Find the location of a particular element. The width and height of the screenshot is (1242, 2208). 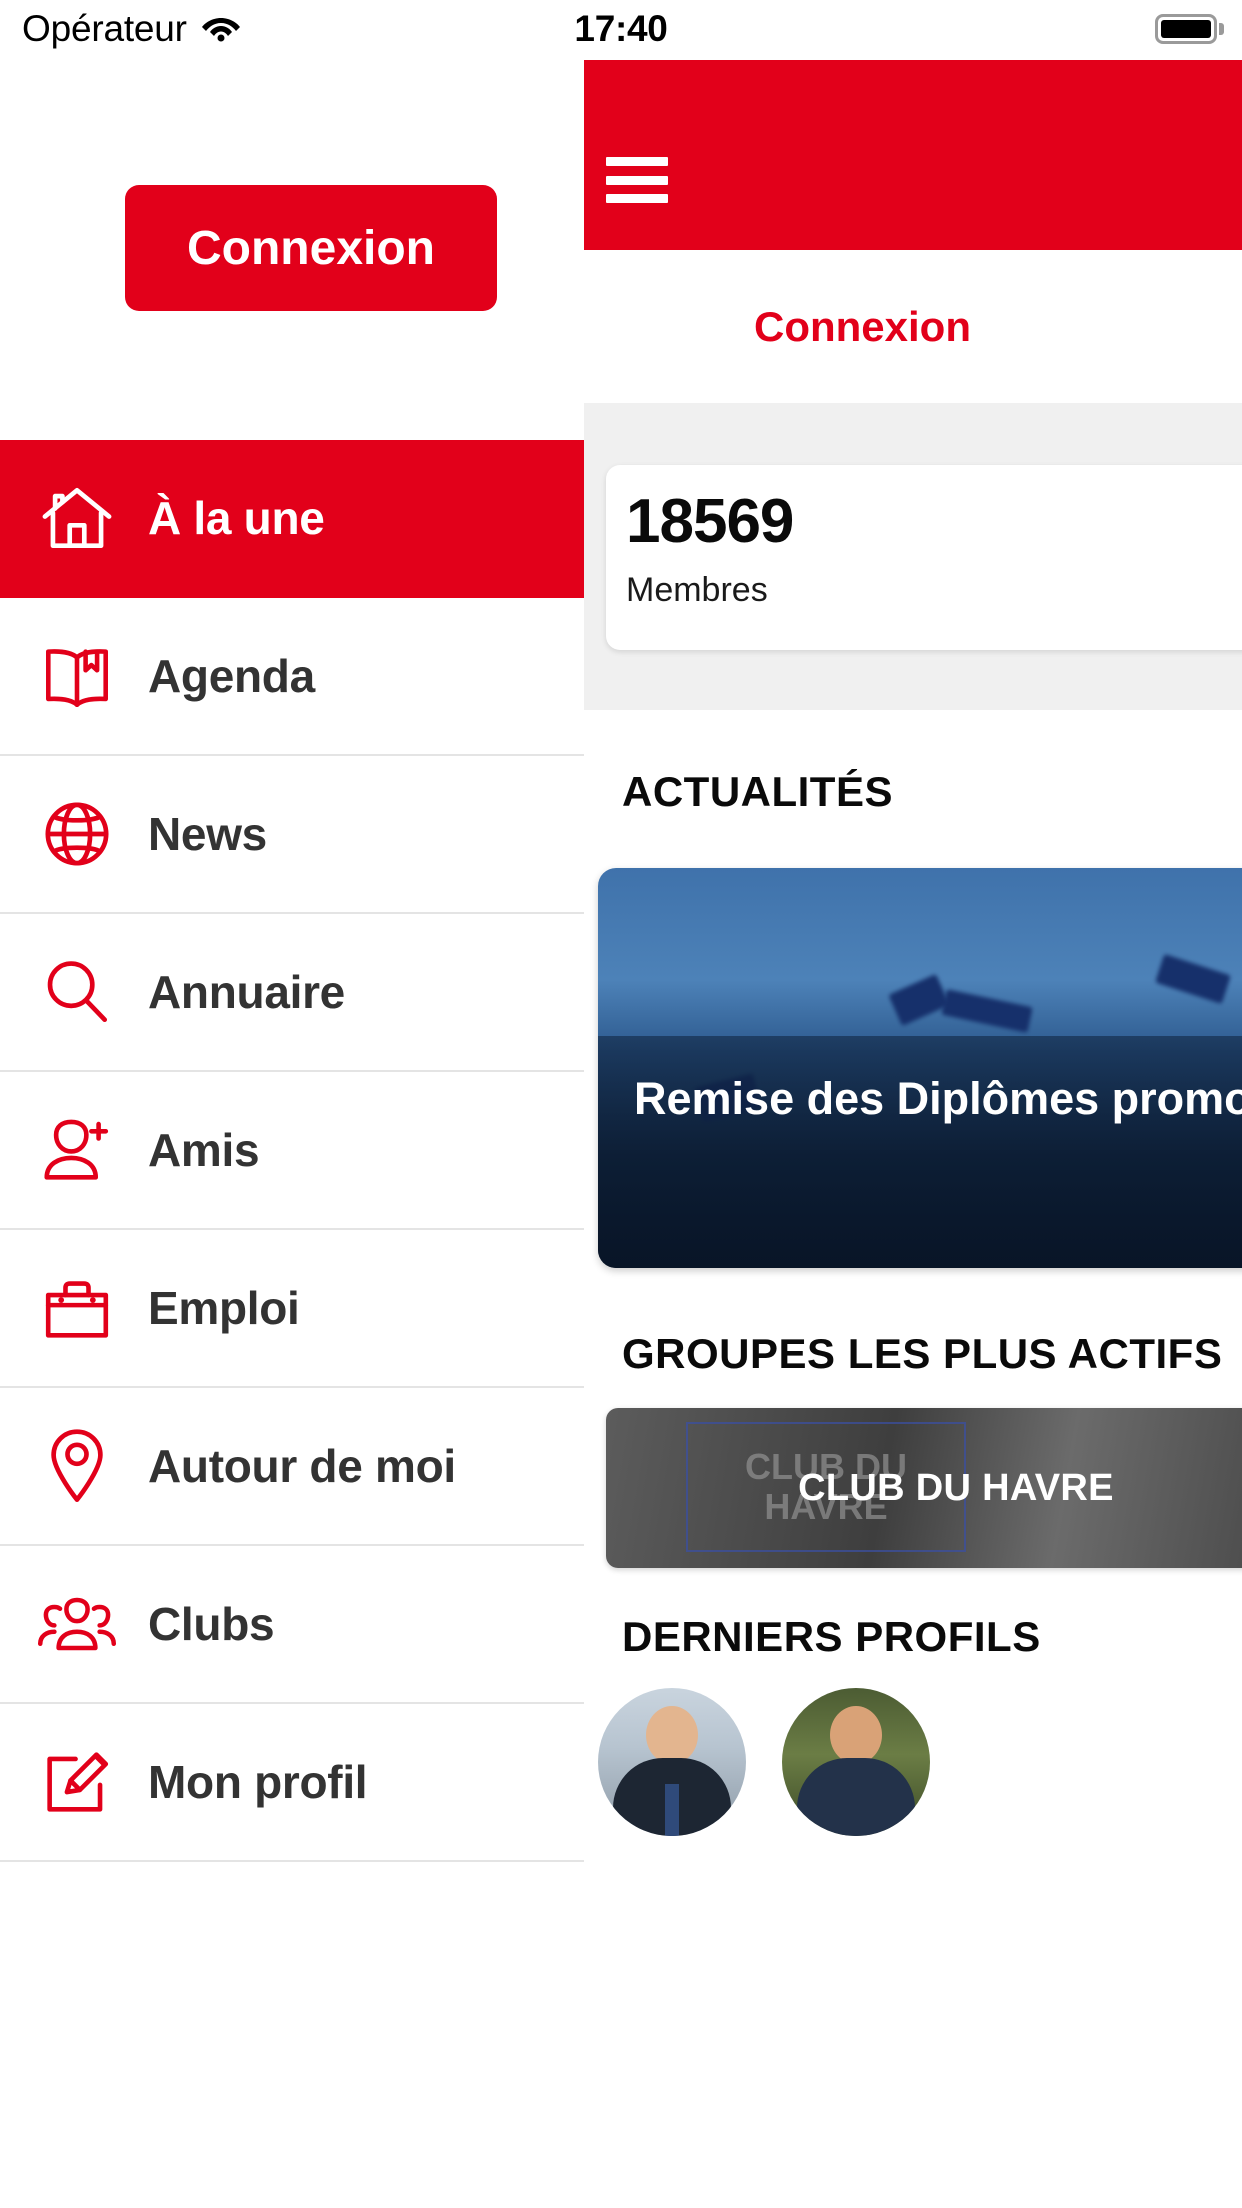

news-card: Remise des Diplômes promotion 2019 is located at coordinates (920, 1068).